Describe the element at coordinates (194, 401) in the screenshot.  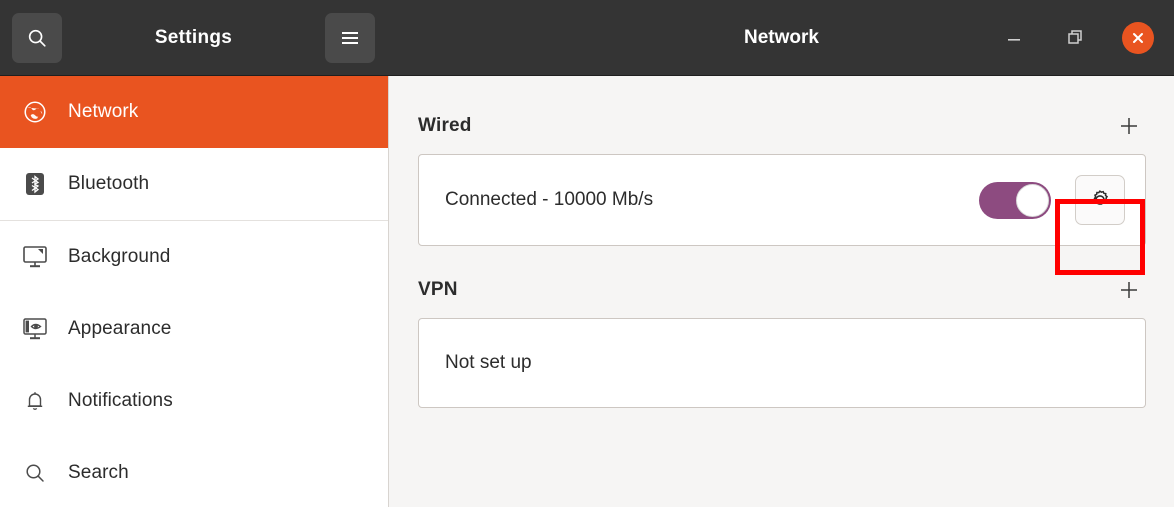
I see `sidebar-item-notifications: Notifications` at that location.